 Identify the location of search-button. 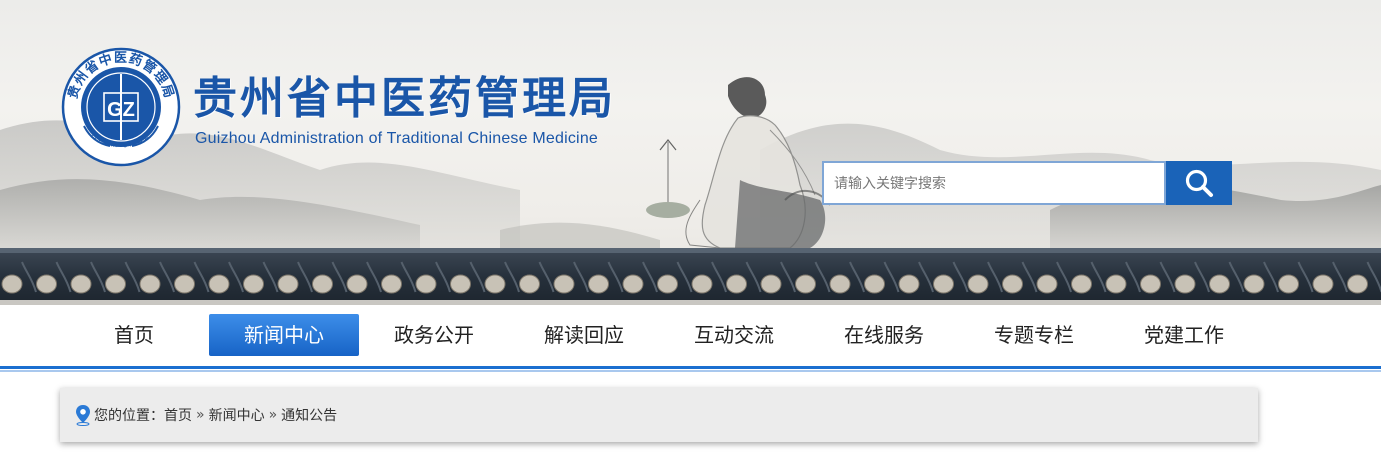
(1199, 183).